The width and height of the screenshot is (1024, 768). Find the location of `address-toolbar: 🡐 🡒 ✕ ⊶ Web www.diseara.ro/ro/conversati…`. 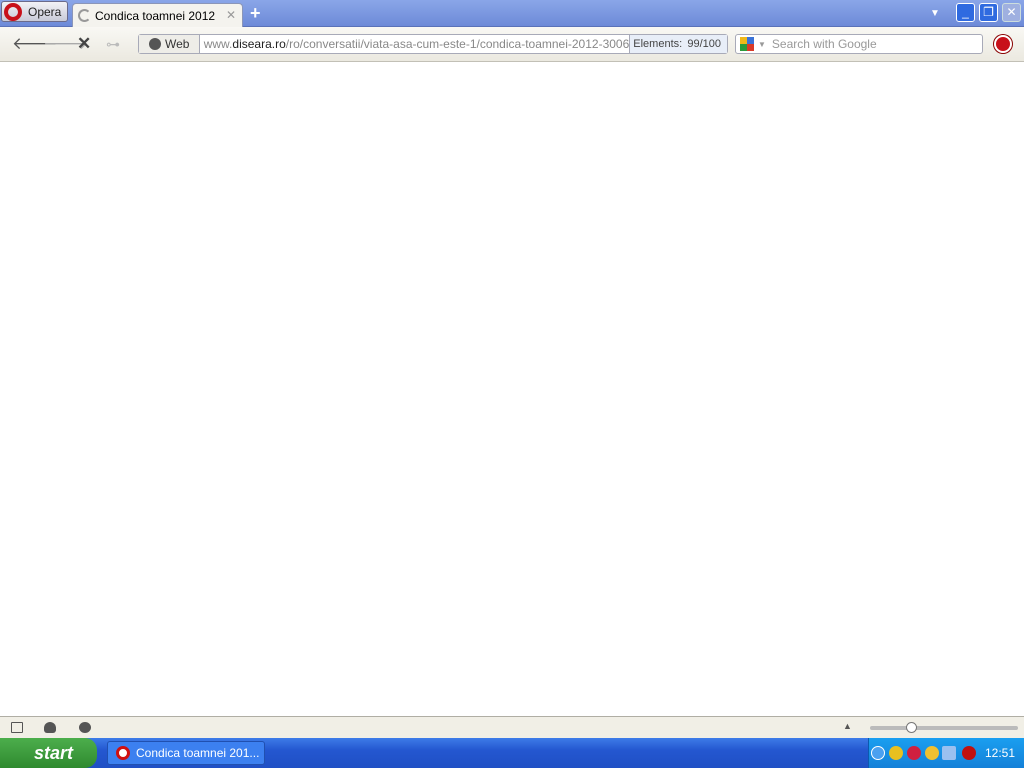

address-toolbar: 🡐 🡒 ✕ ⊶ Web www.diseara.ro/ro/conversati… is located at coordinates (512, 44).